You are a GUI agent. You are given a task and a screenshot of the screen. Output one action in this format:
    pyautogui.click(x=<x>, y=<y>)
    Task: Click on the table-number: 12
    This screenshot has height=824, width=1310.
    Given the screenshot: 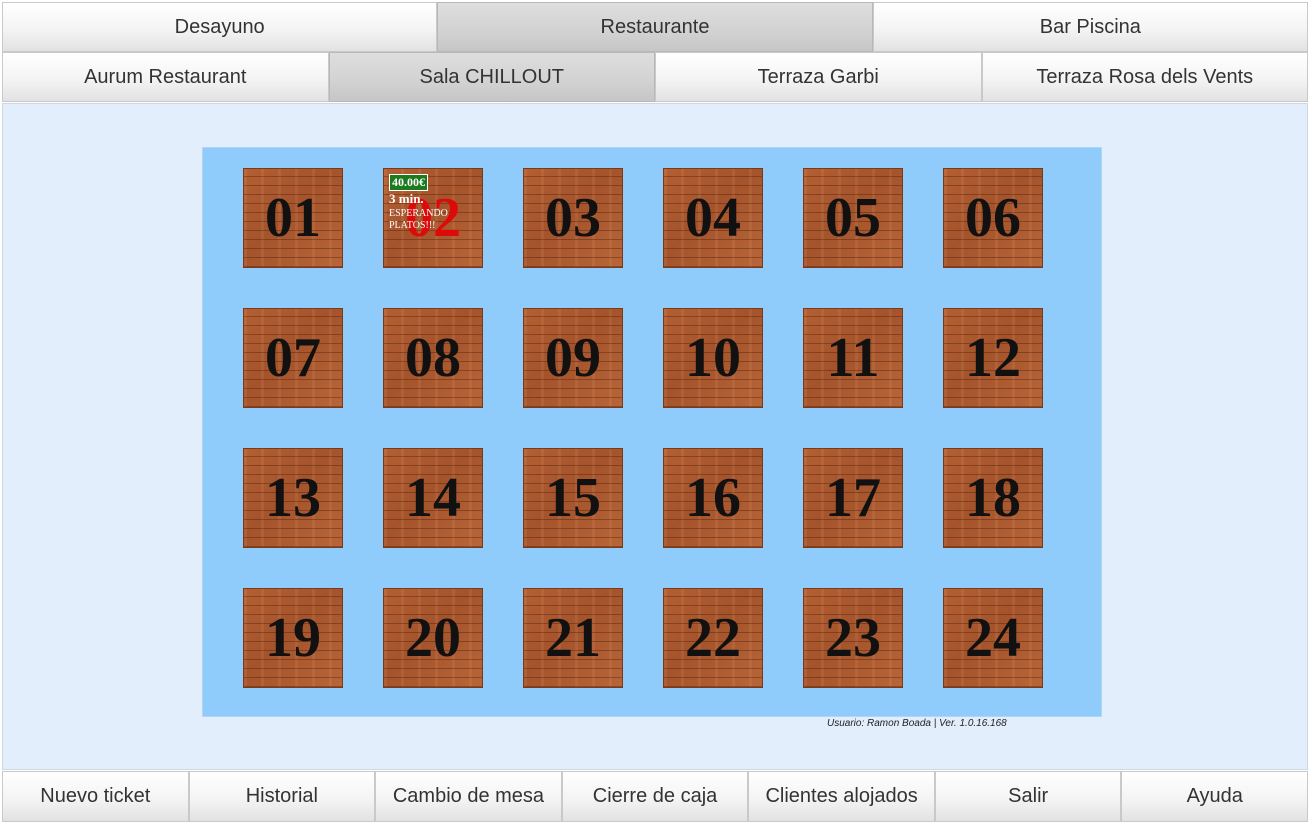 What is the action you would take?
    pyautogui.click(x=993, y=358)
    